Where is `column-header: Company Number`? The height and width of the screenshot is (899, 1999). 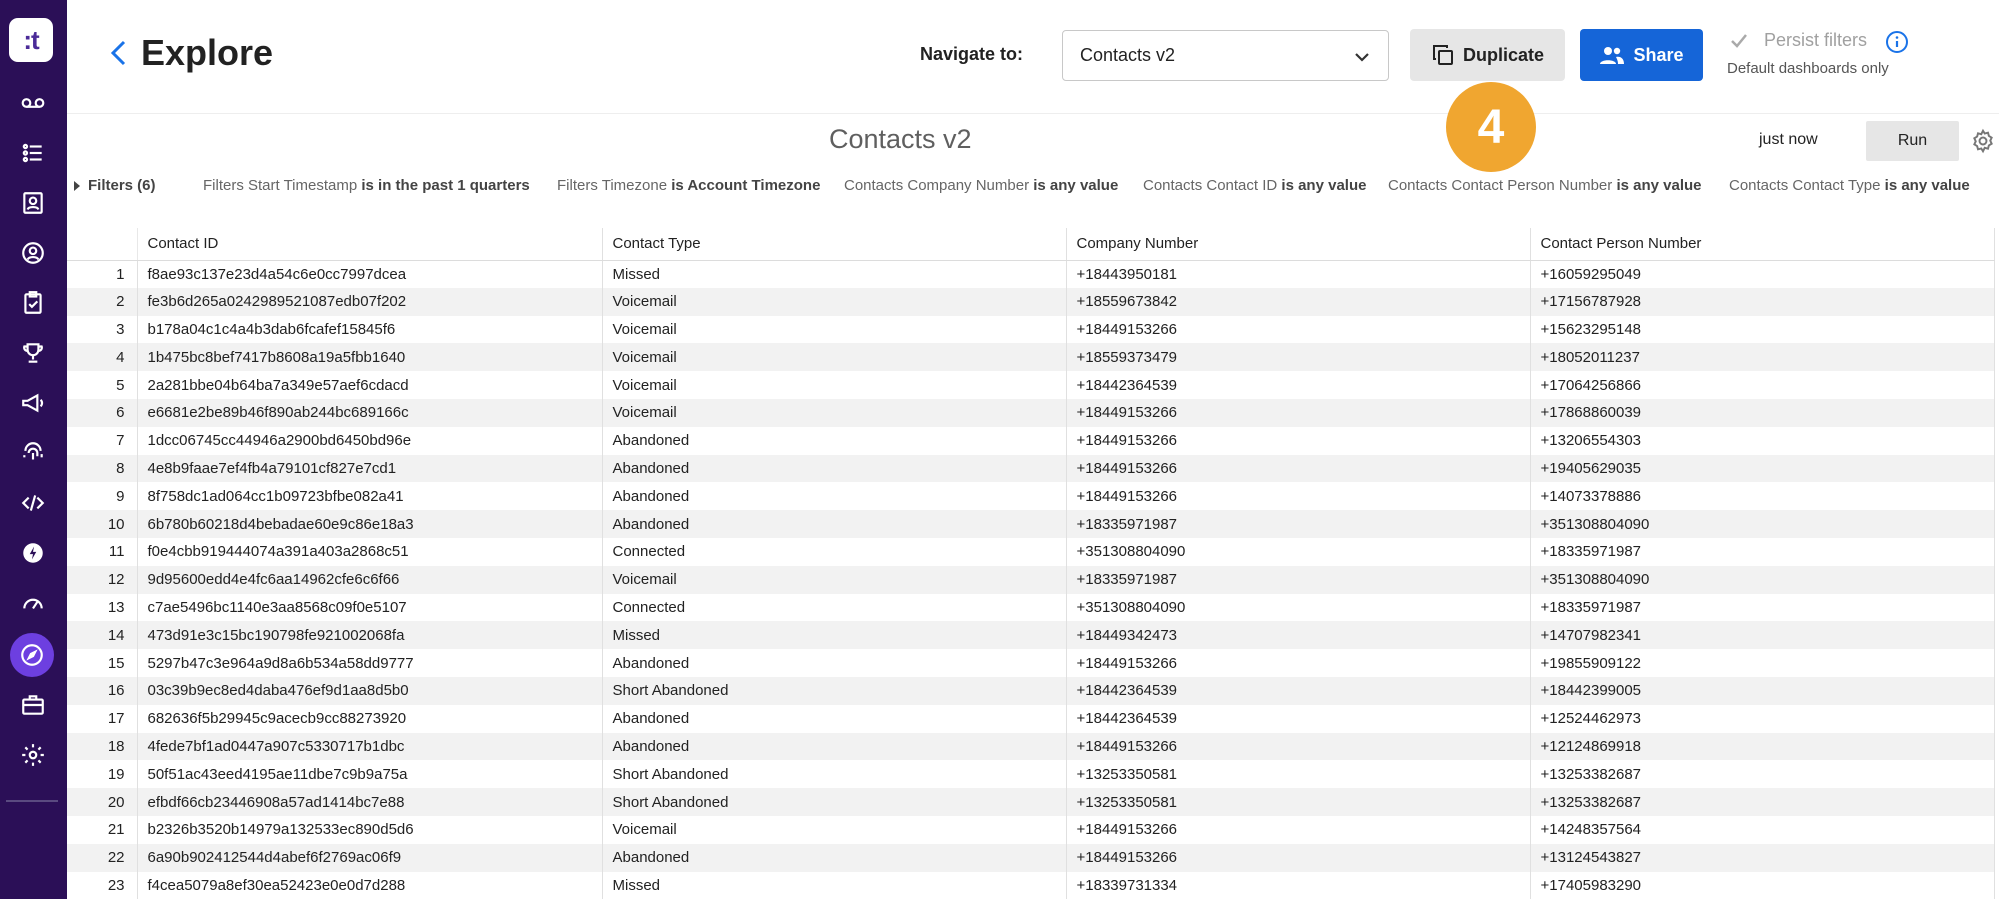 column-header: Company Number is located at coordinates (1298, 244).